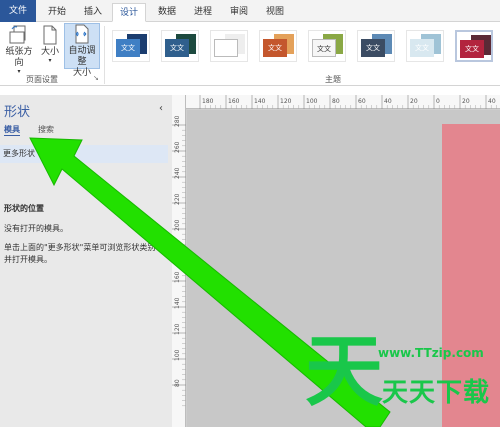 The width and height of the screenshot is (500, 427). I want to click on watermark-name: 天天下载, so click(436, 393).